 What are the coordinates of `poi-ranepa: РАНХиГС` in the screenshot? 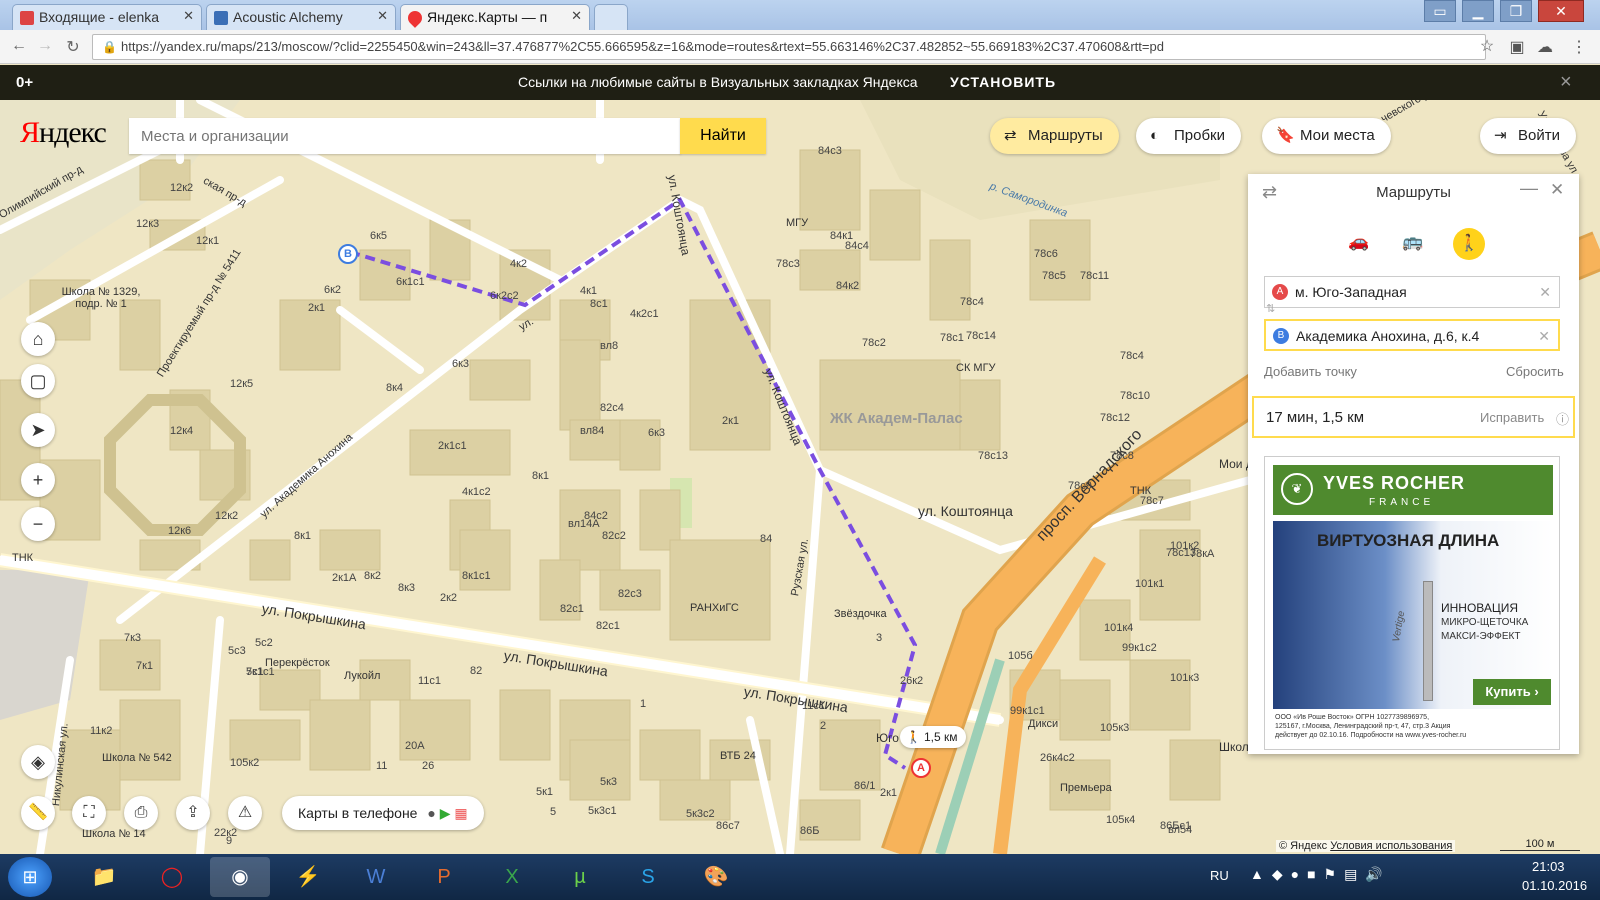 It's located at (714, 608).